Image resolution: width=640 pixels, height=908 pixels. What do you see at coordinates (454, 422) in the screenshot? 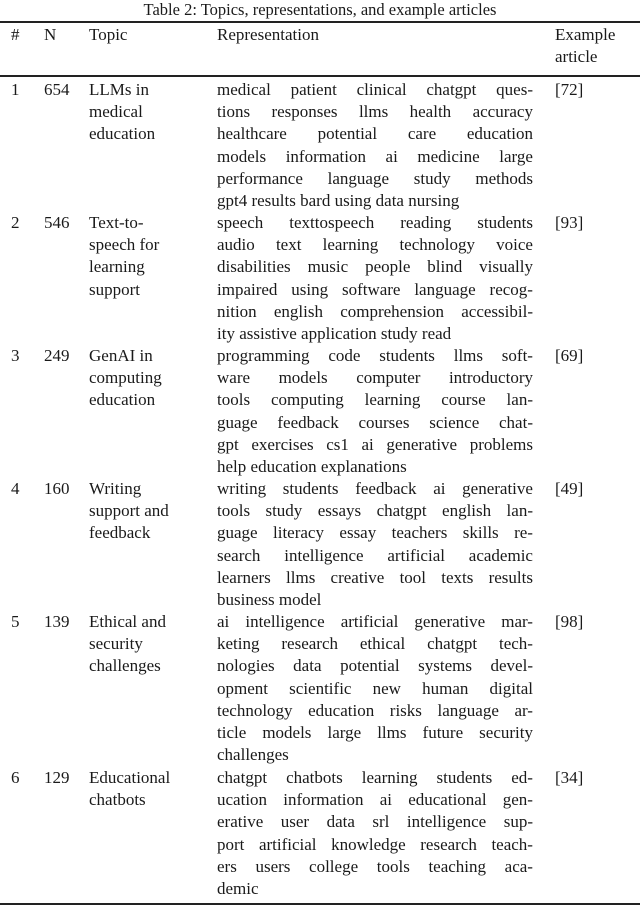
I see `representation-word: science` at bounding box center [454, 422].